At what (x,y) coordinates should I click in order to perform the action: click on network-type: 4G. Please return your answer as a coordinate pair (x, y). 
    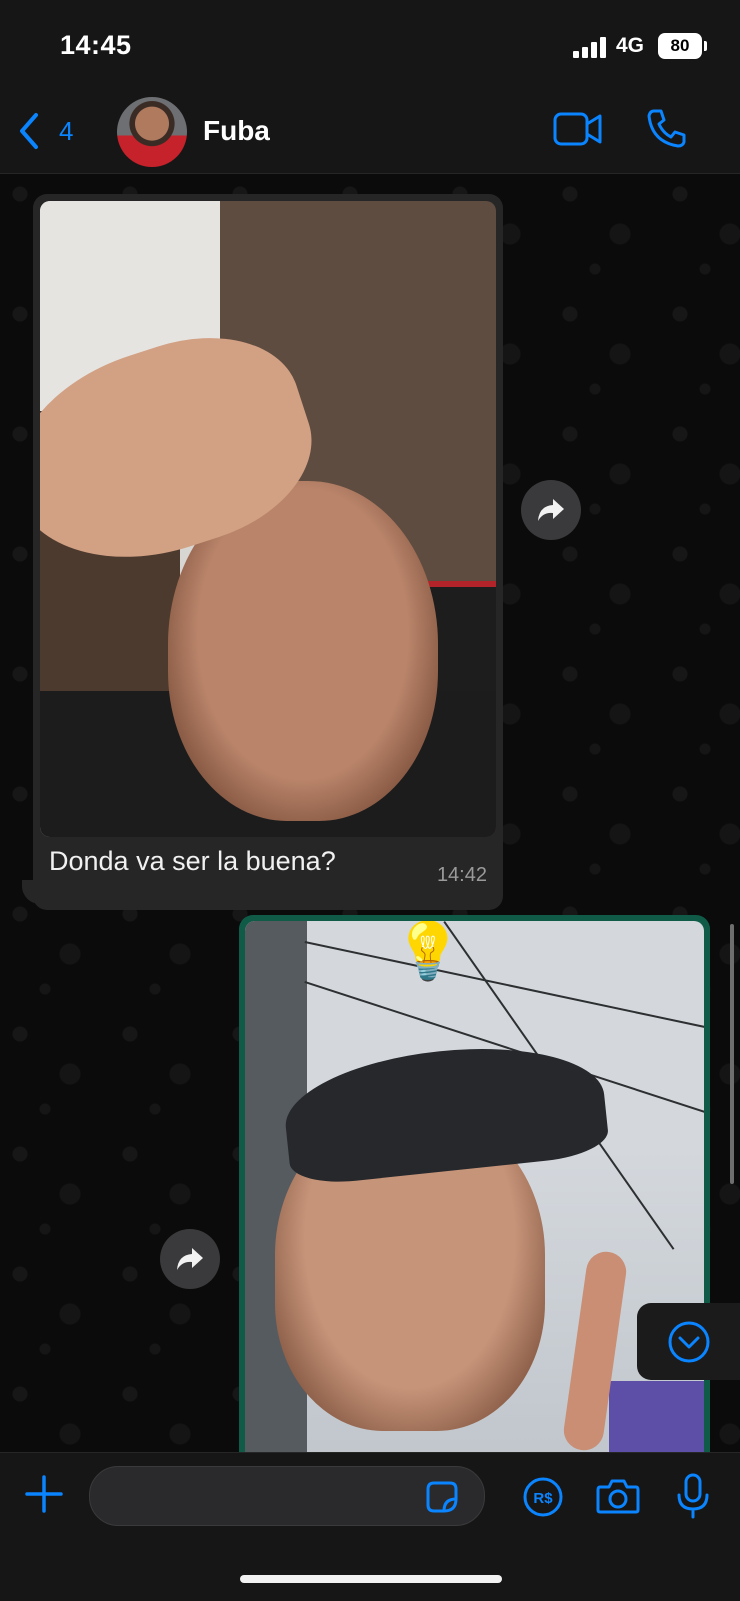
    Looking at the image, I should click on (630, 45).